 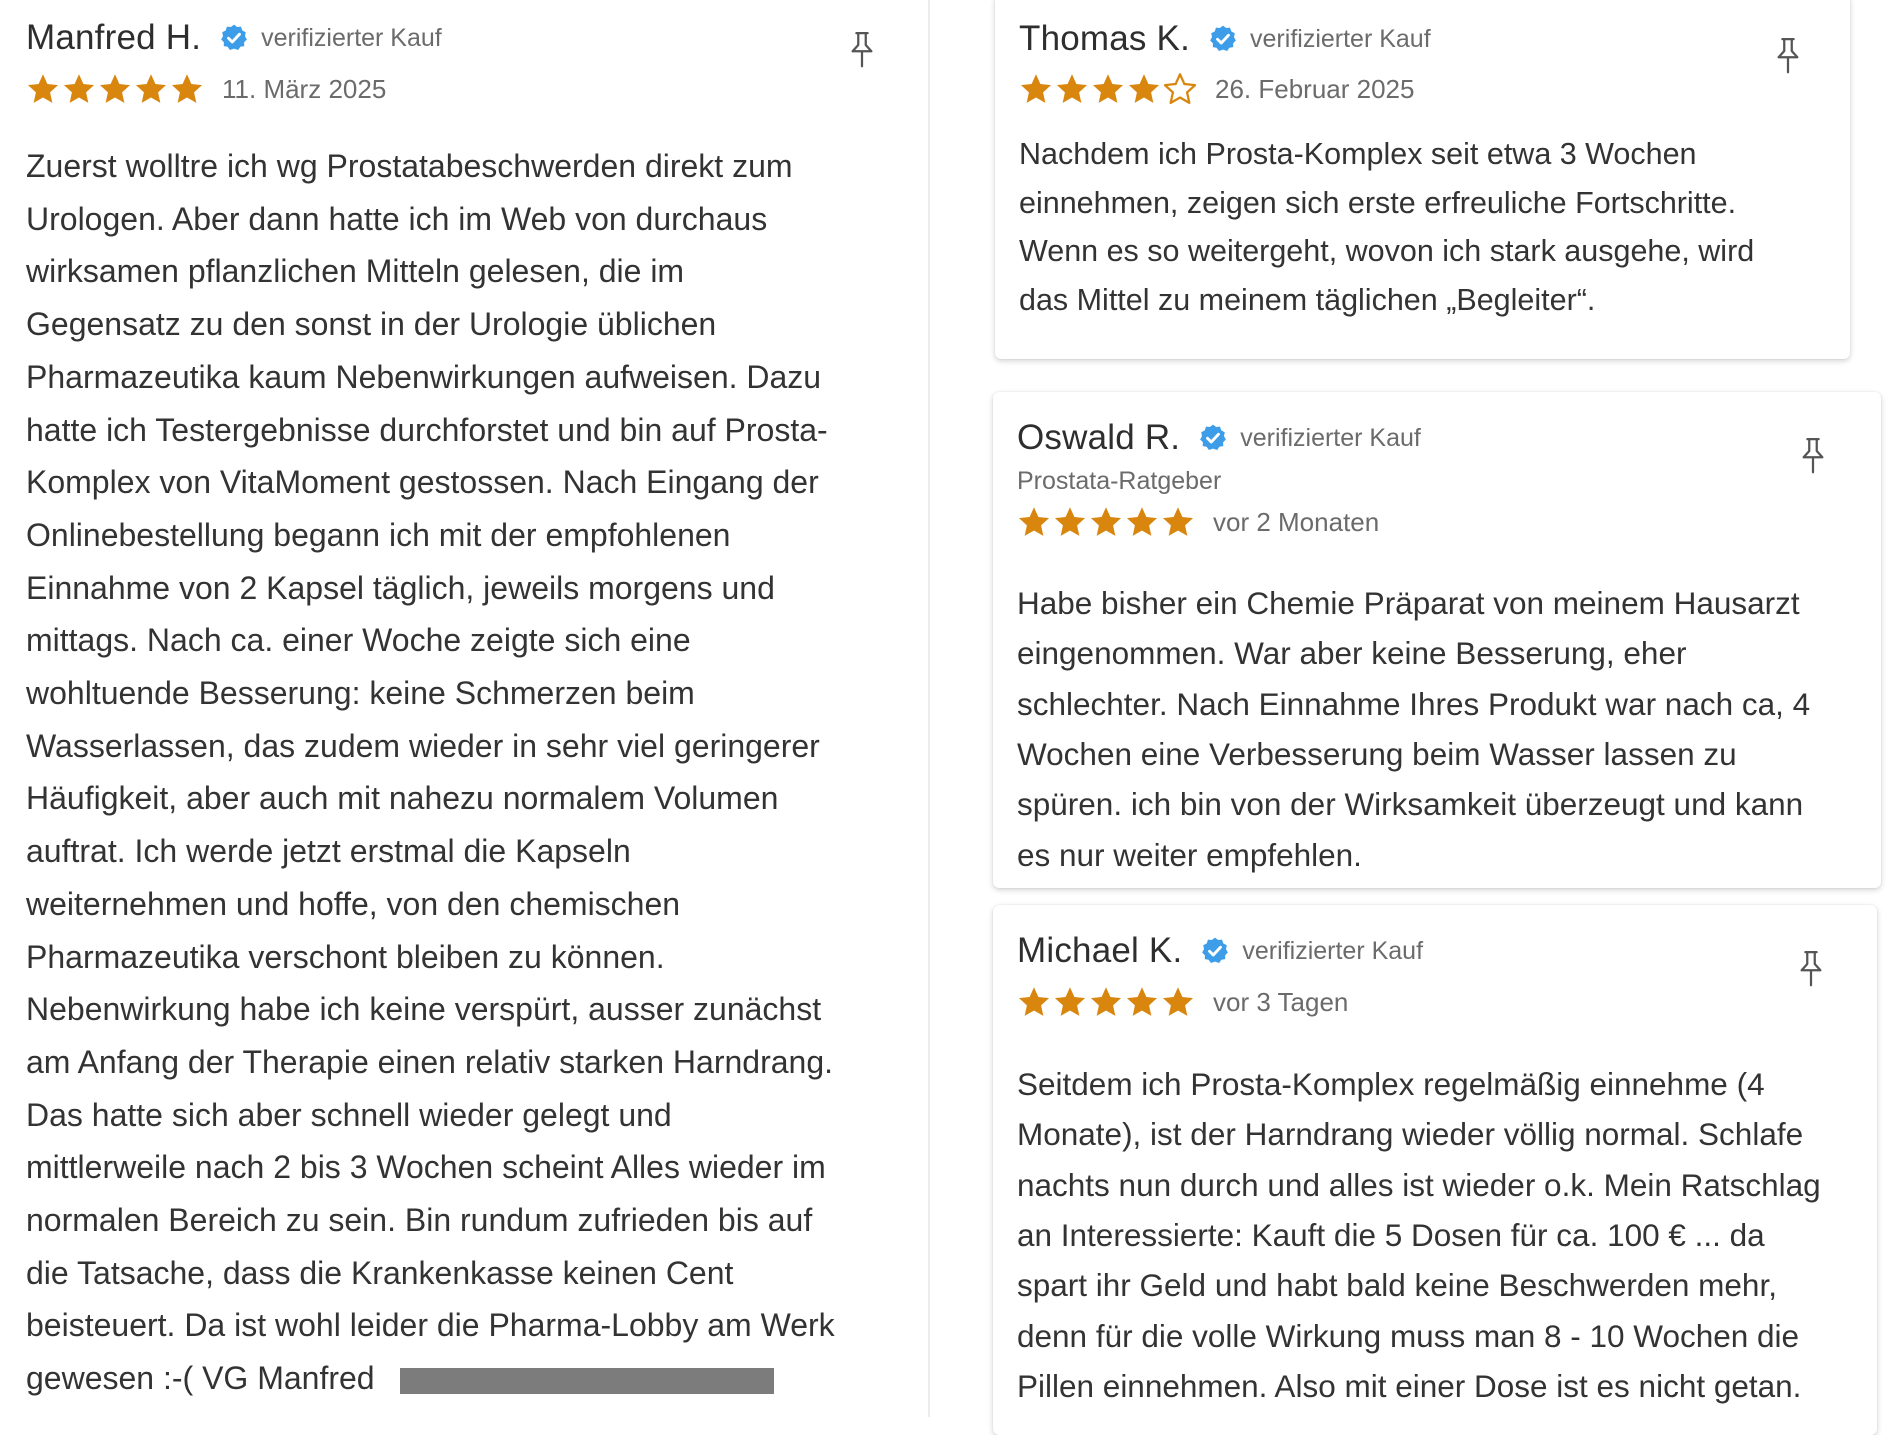 I want to click on review-date: vor 3 Tagen, so click(x=1281, y=1001).